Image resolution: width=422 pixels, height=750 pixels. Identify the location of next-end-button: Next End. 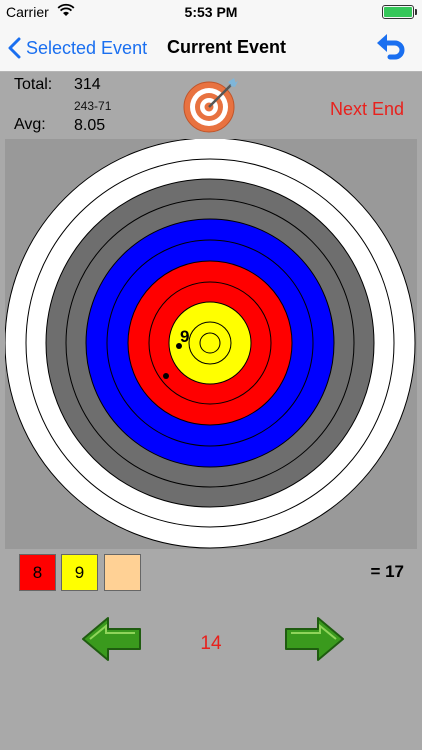
(367, 109).